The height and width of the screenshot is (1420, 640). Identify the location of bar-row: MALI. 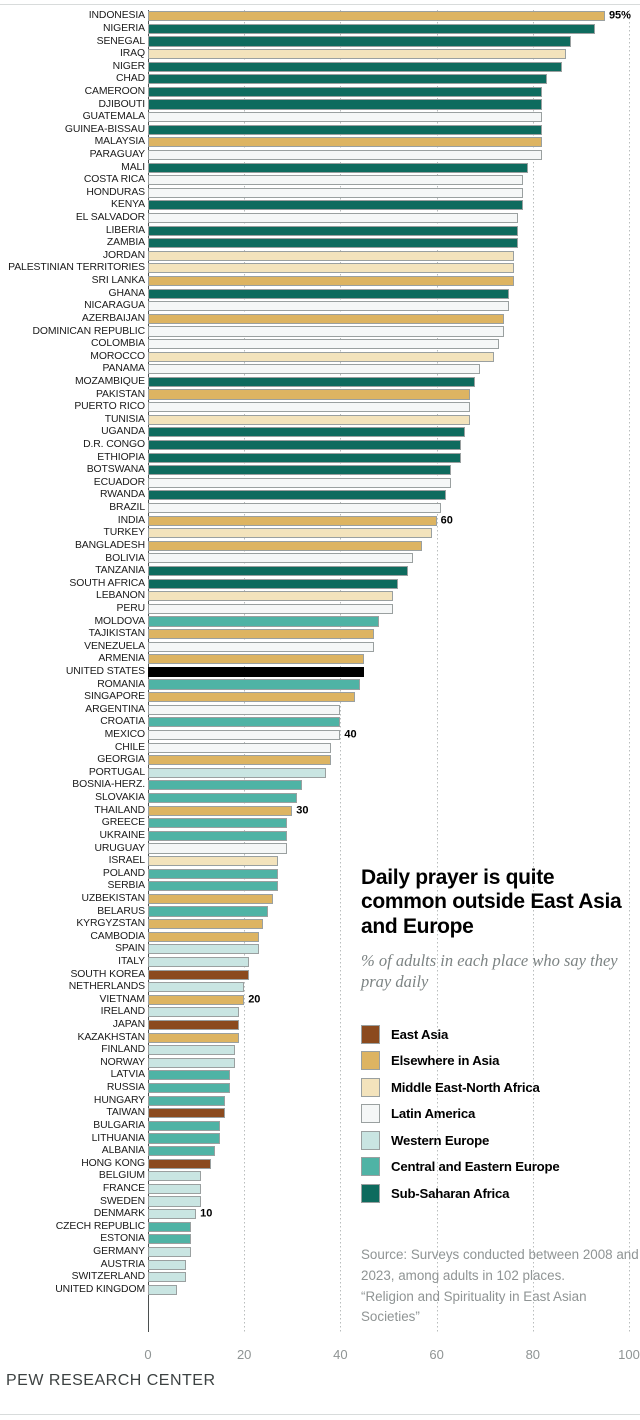
(320, 167).